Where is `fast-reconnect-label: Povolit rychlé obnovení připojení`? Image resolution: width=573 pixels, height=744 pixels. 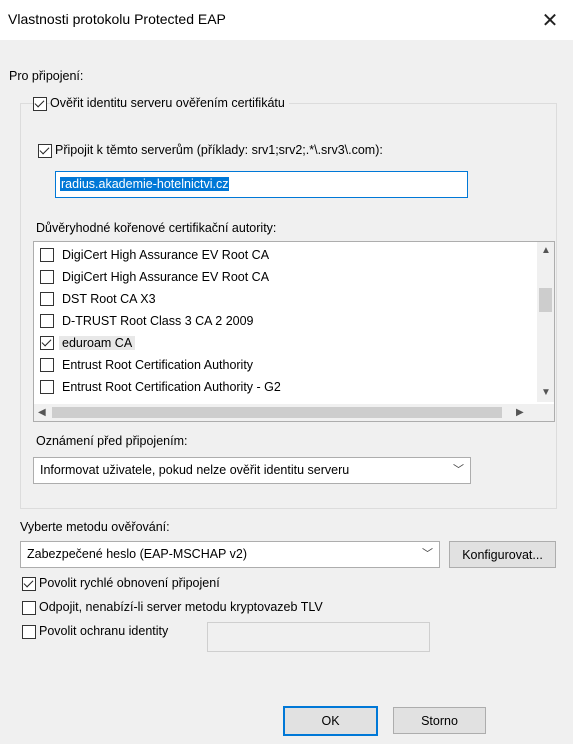 fast-reconnect-label: Povolit rychlé obnovení připojení is located at coordinates (129, 583).